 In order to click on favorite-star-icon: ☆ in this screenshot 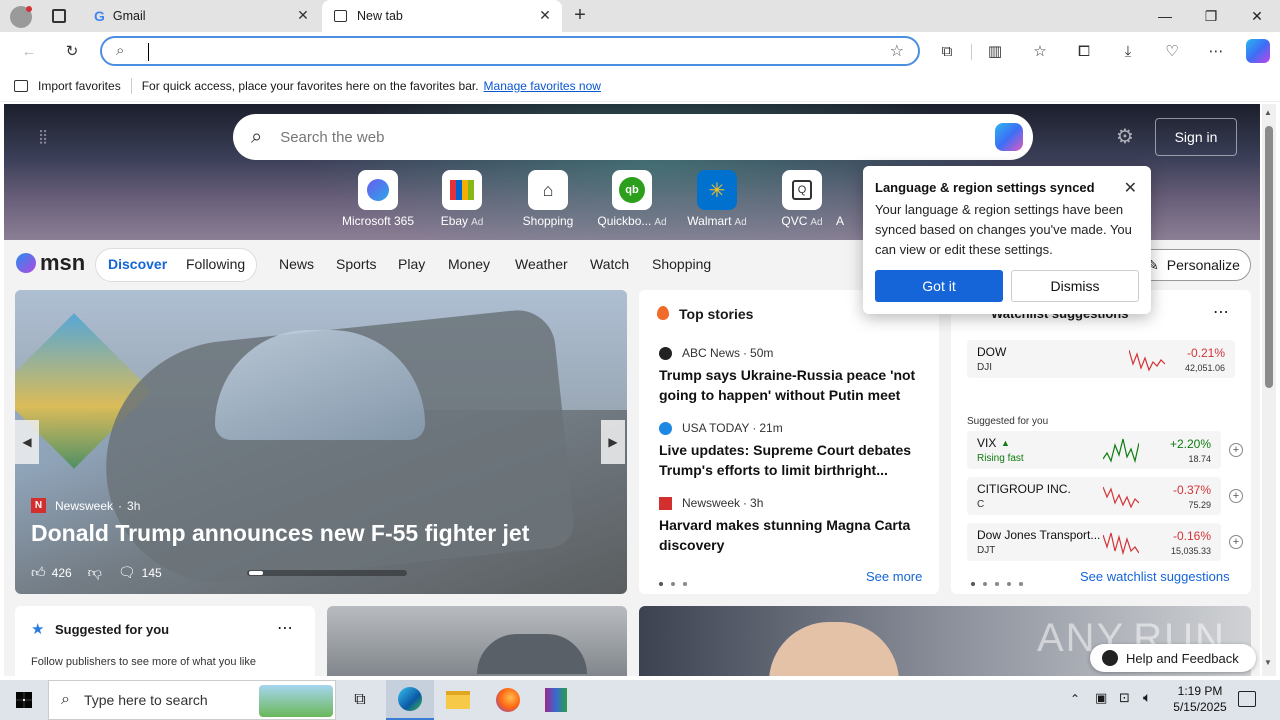, I will do `click(897, 51)`.